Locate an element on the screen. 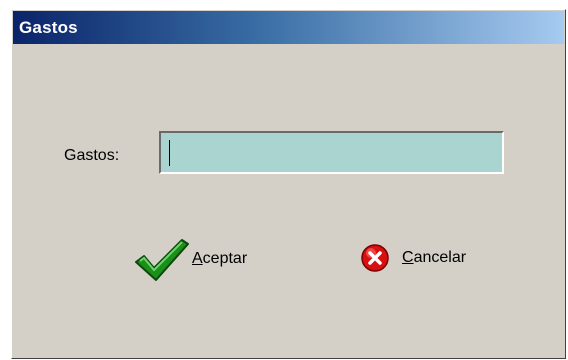 The image size is (568, 360). gastos-label: Gastos: is located at coordinates (92, 155).